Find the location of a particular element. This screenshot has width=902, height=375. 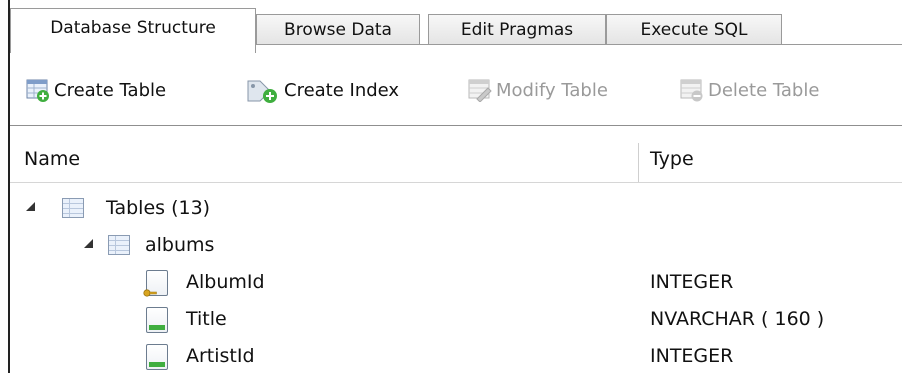

modify-table-icon is located at coordinates (480, 90).